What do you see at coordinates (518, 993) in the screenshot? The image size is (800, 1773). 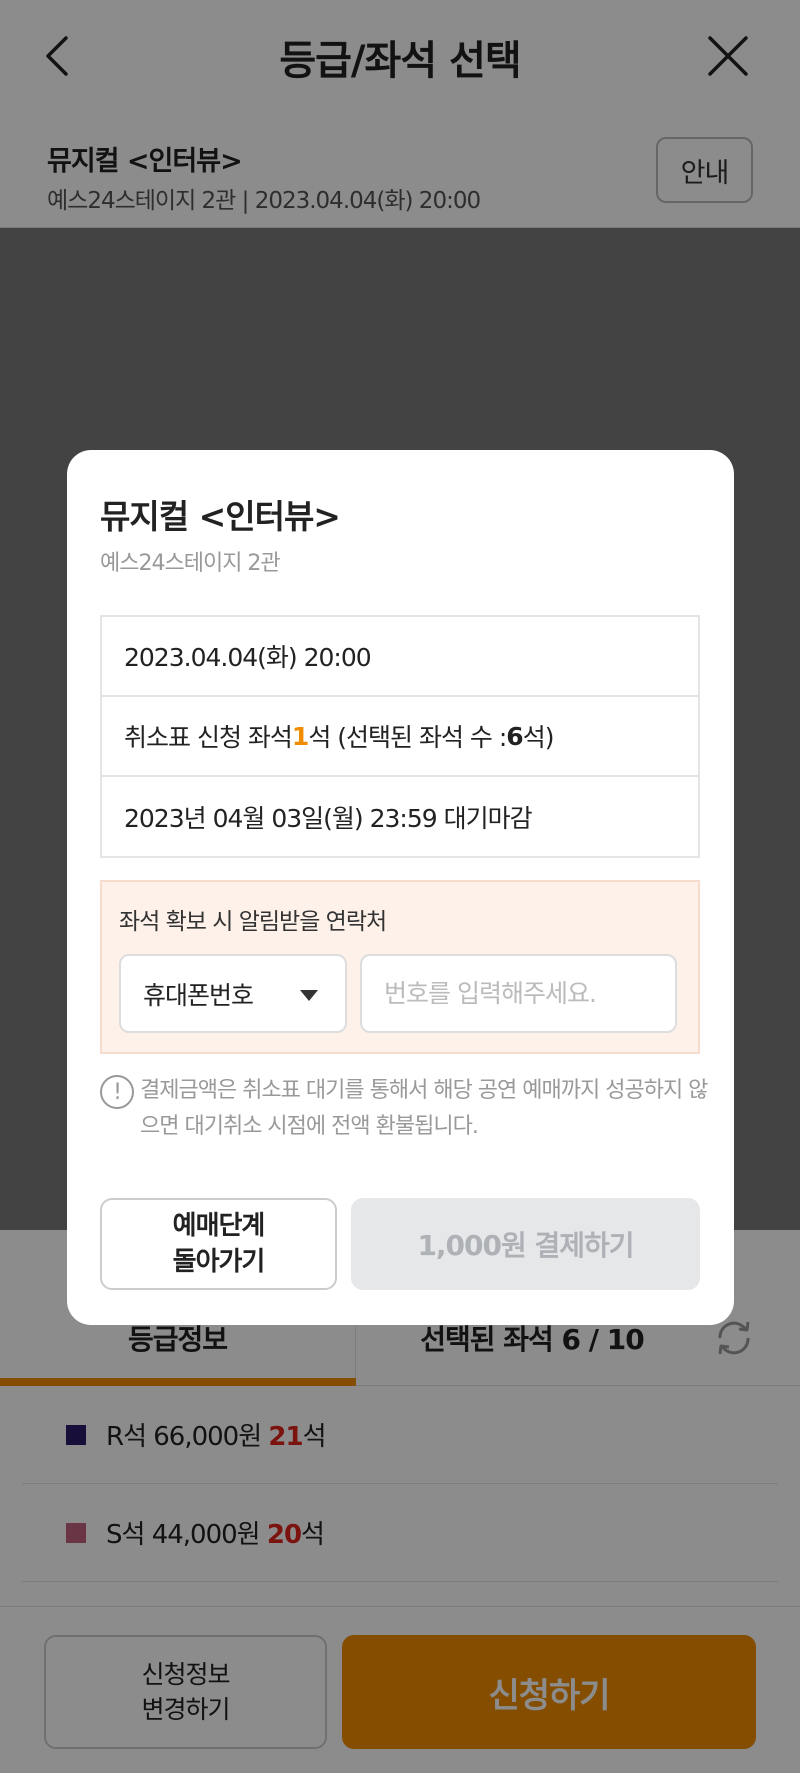 I see `phone-number-input` at bounding box center [518, 993].